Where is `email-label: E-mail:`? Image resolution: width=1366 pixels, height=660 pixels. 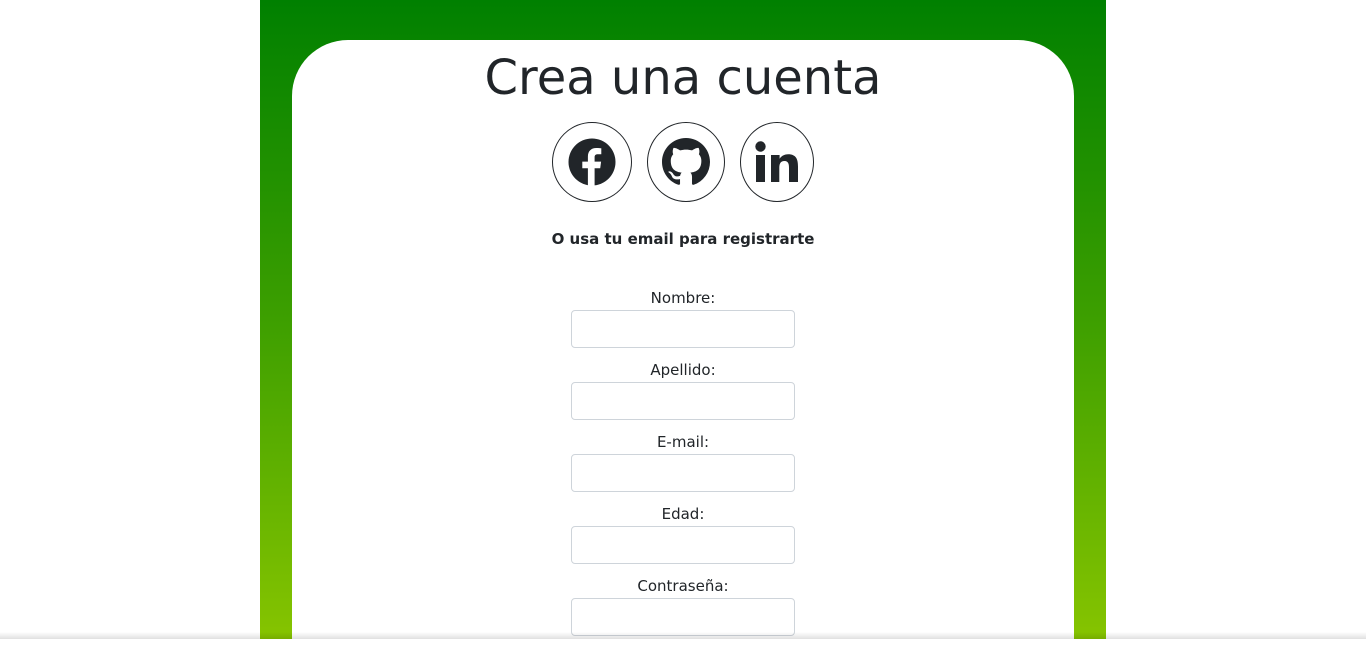
email-label: E-mail: is located at coordinates (683, 442).